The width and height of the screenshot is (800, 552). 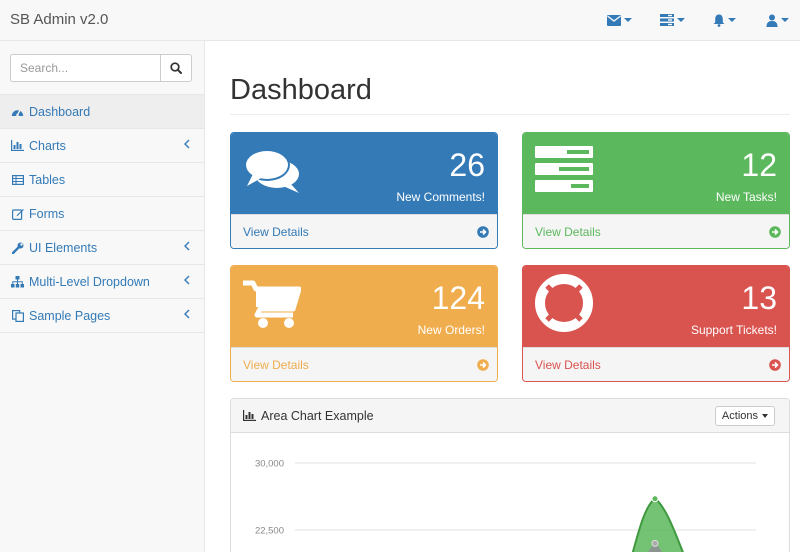 I want to click on search-input, so click(x=85, y=68).